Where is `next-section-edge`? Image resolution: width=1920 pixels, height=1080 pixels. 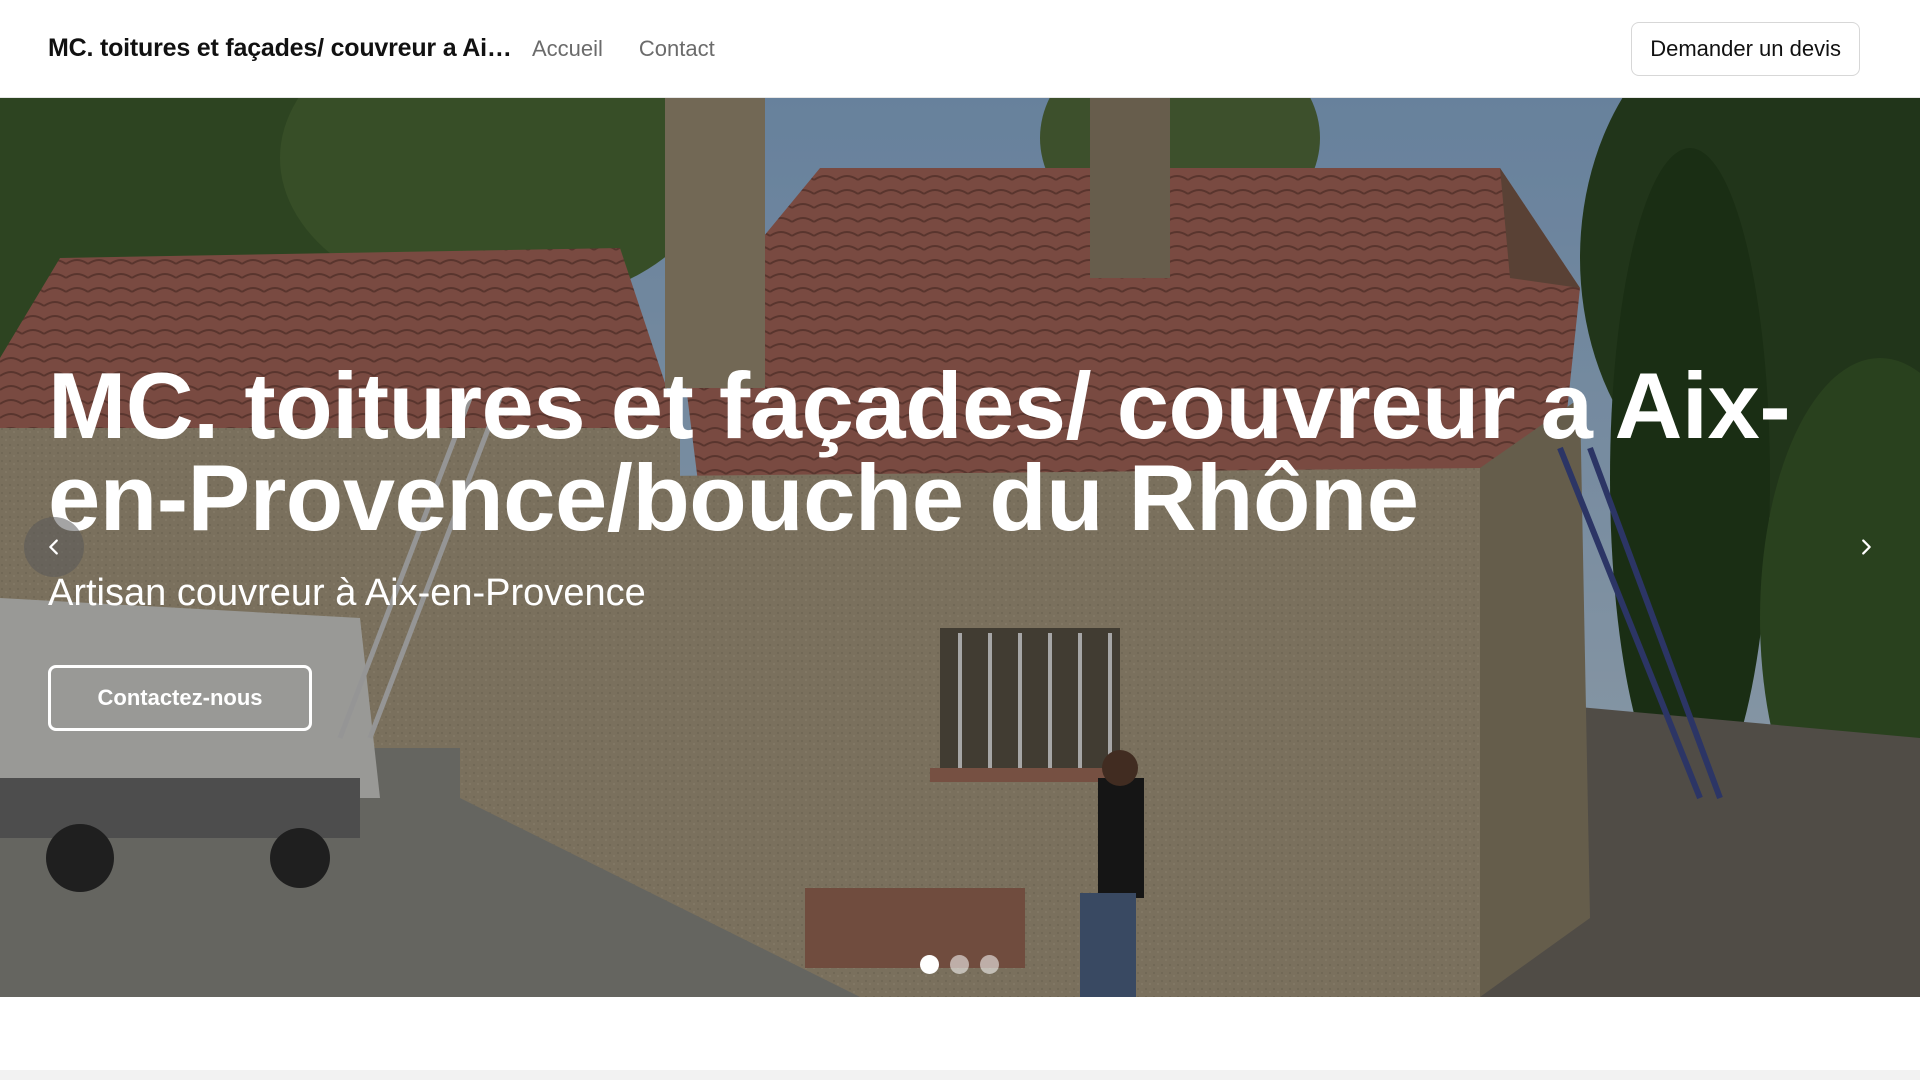
next-section-edge is located at coordinates (960, 1075).